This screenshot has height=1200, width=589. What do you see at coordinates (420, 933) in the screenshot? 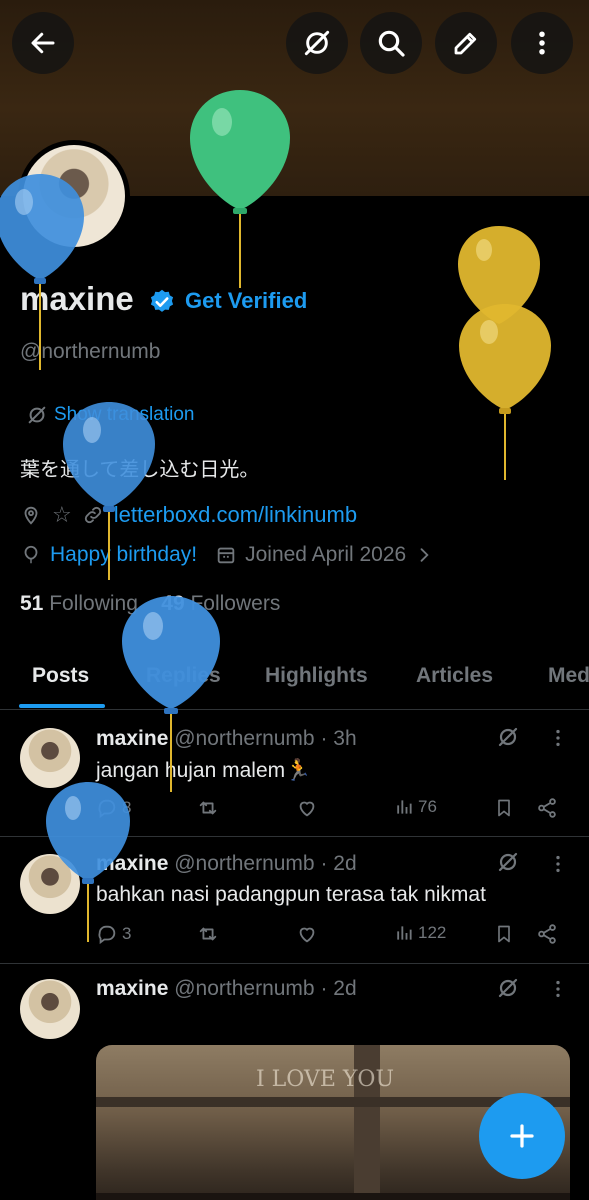
I see `views-button: 122` at bounding box center [420, 933].